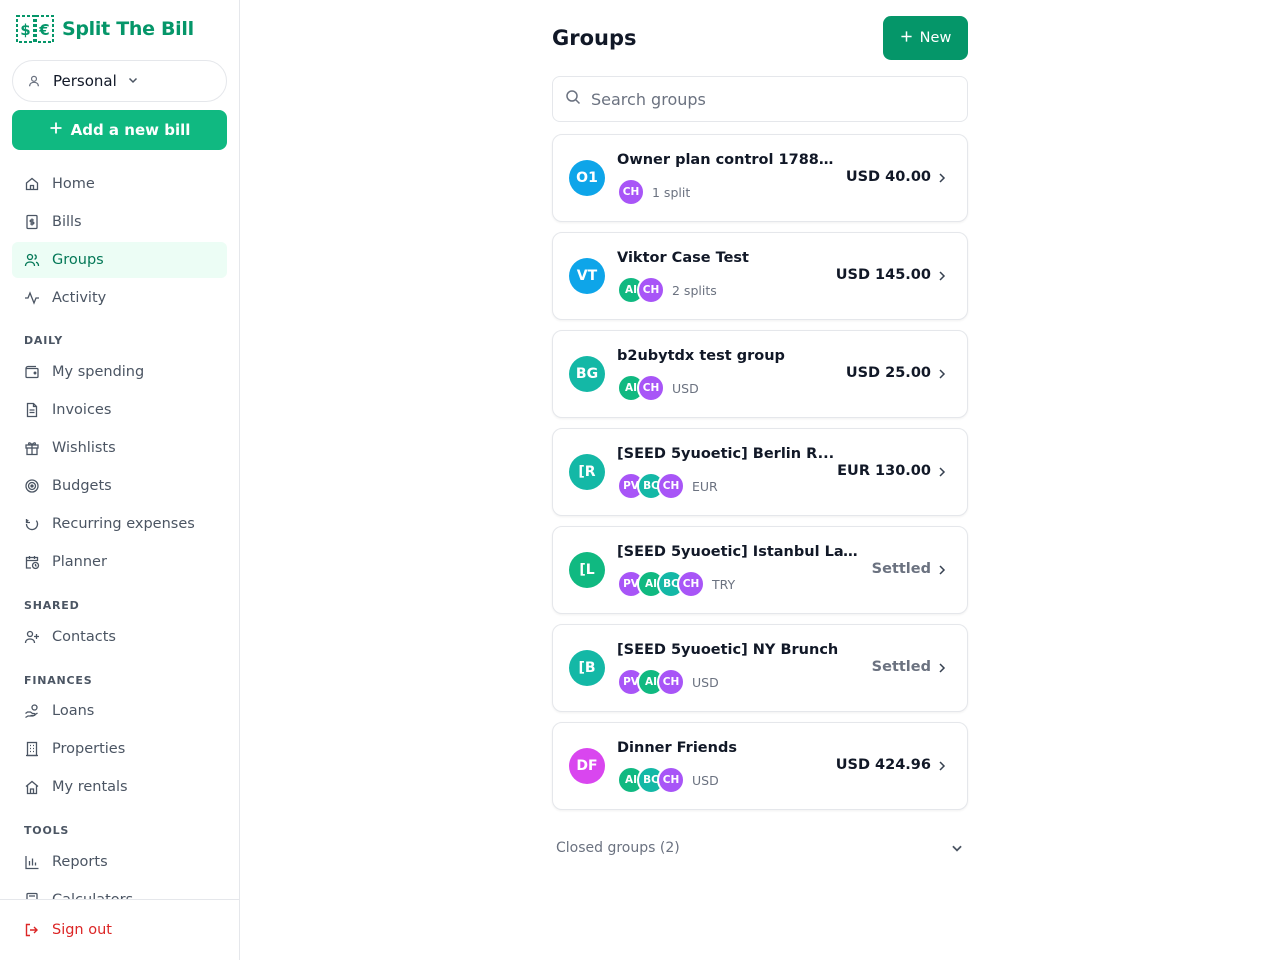 The image size is (1280, 960). I want to click on group-members: PV AI CH USD, so click(668, 682).